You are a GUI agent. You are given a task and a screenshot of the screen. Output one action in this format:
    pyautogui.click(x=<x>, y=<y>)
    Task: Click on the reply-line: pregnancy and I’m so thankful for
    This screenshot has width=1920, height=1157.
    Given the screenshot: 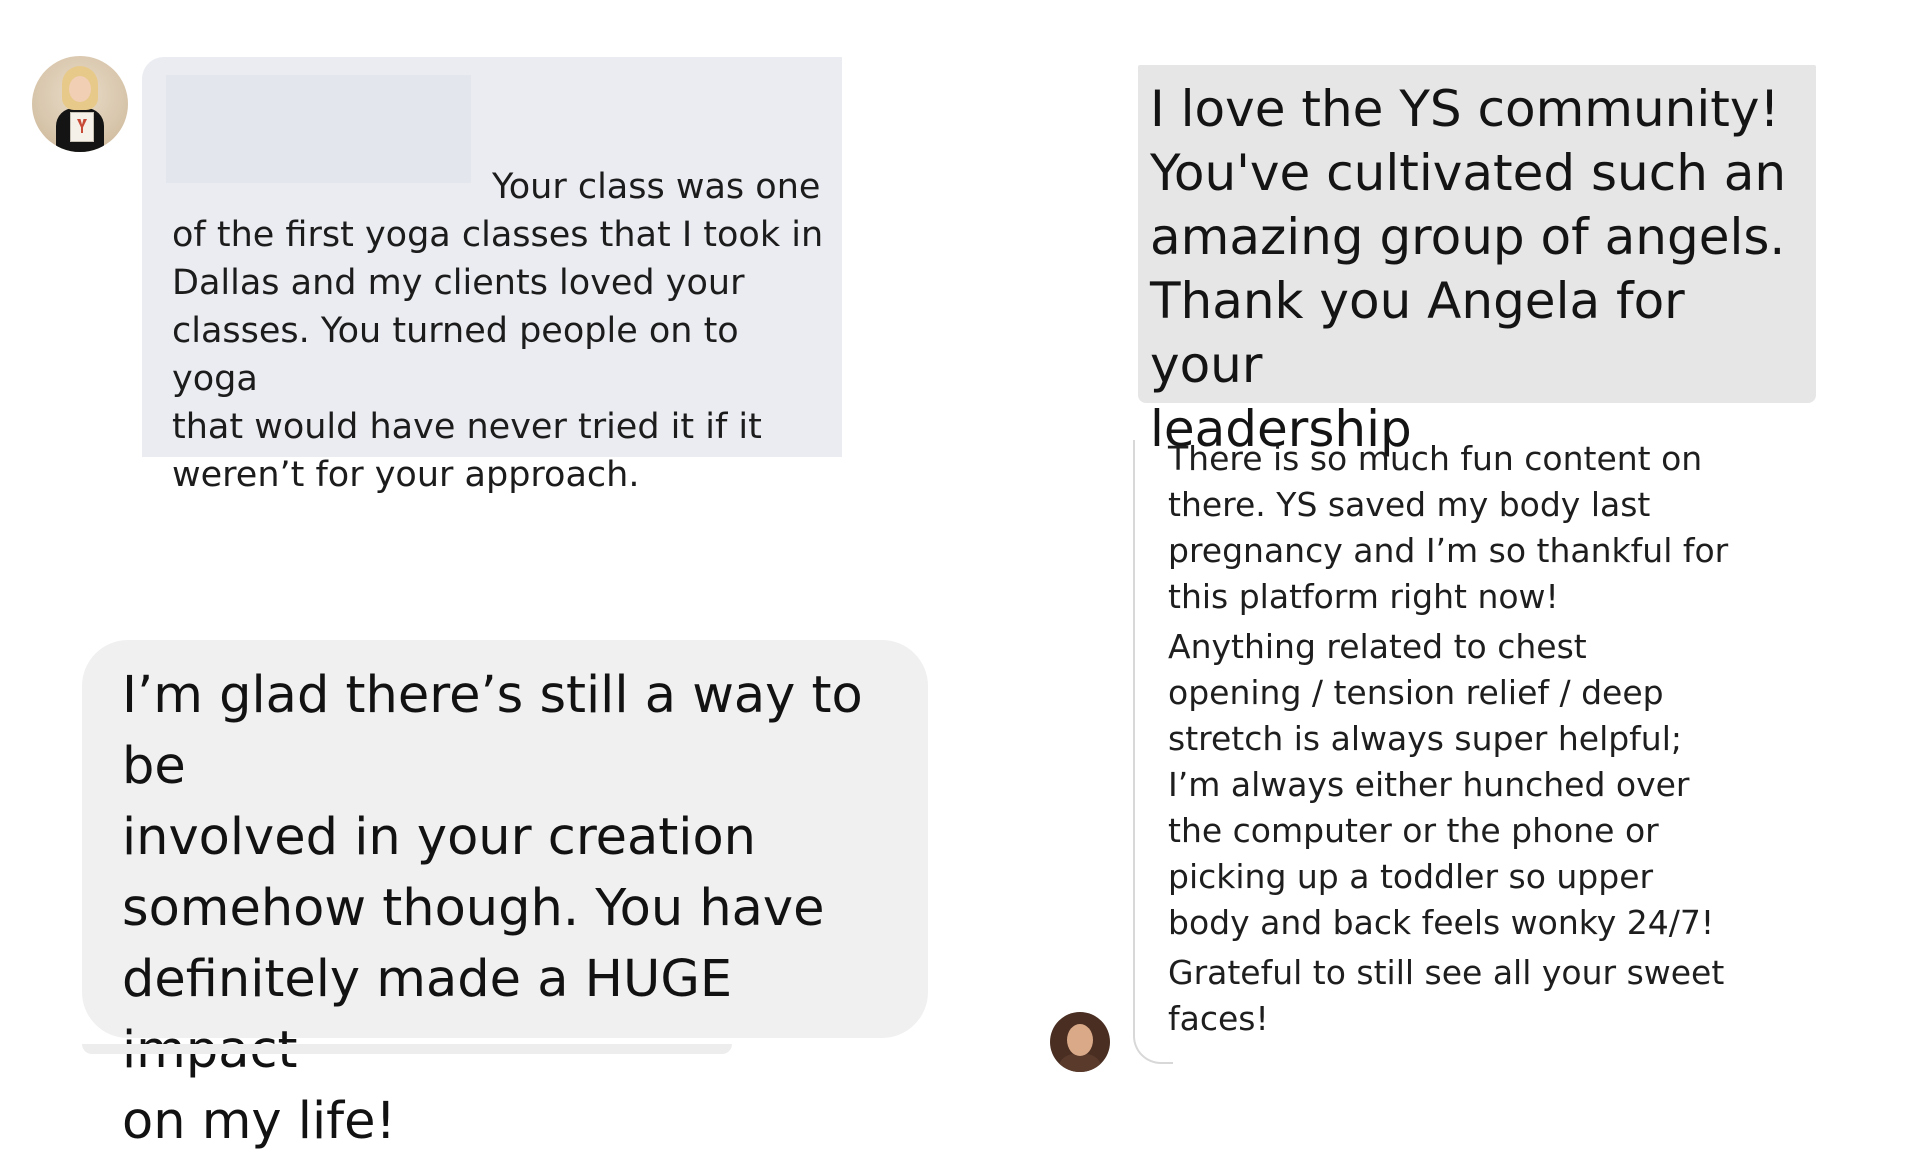 What is the action you would take?
    pyautogui.click(x=1448, y=550)
    